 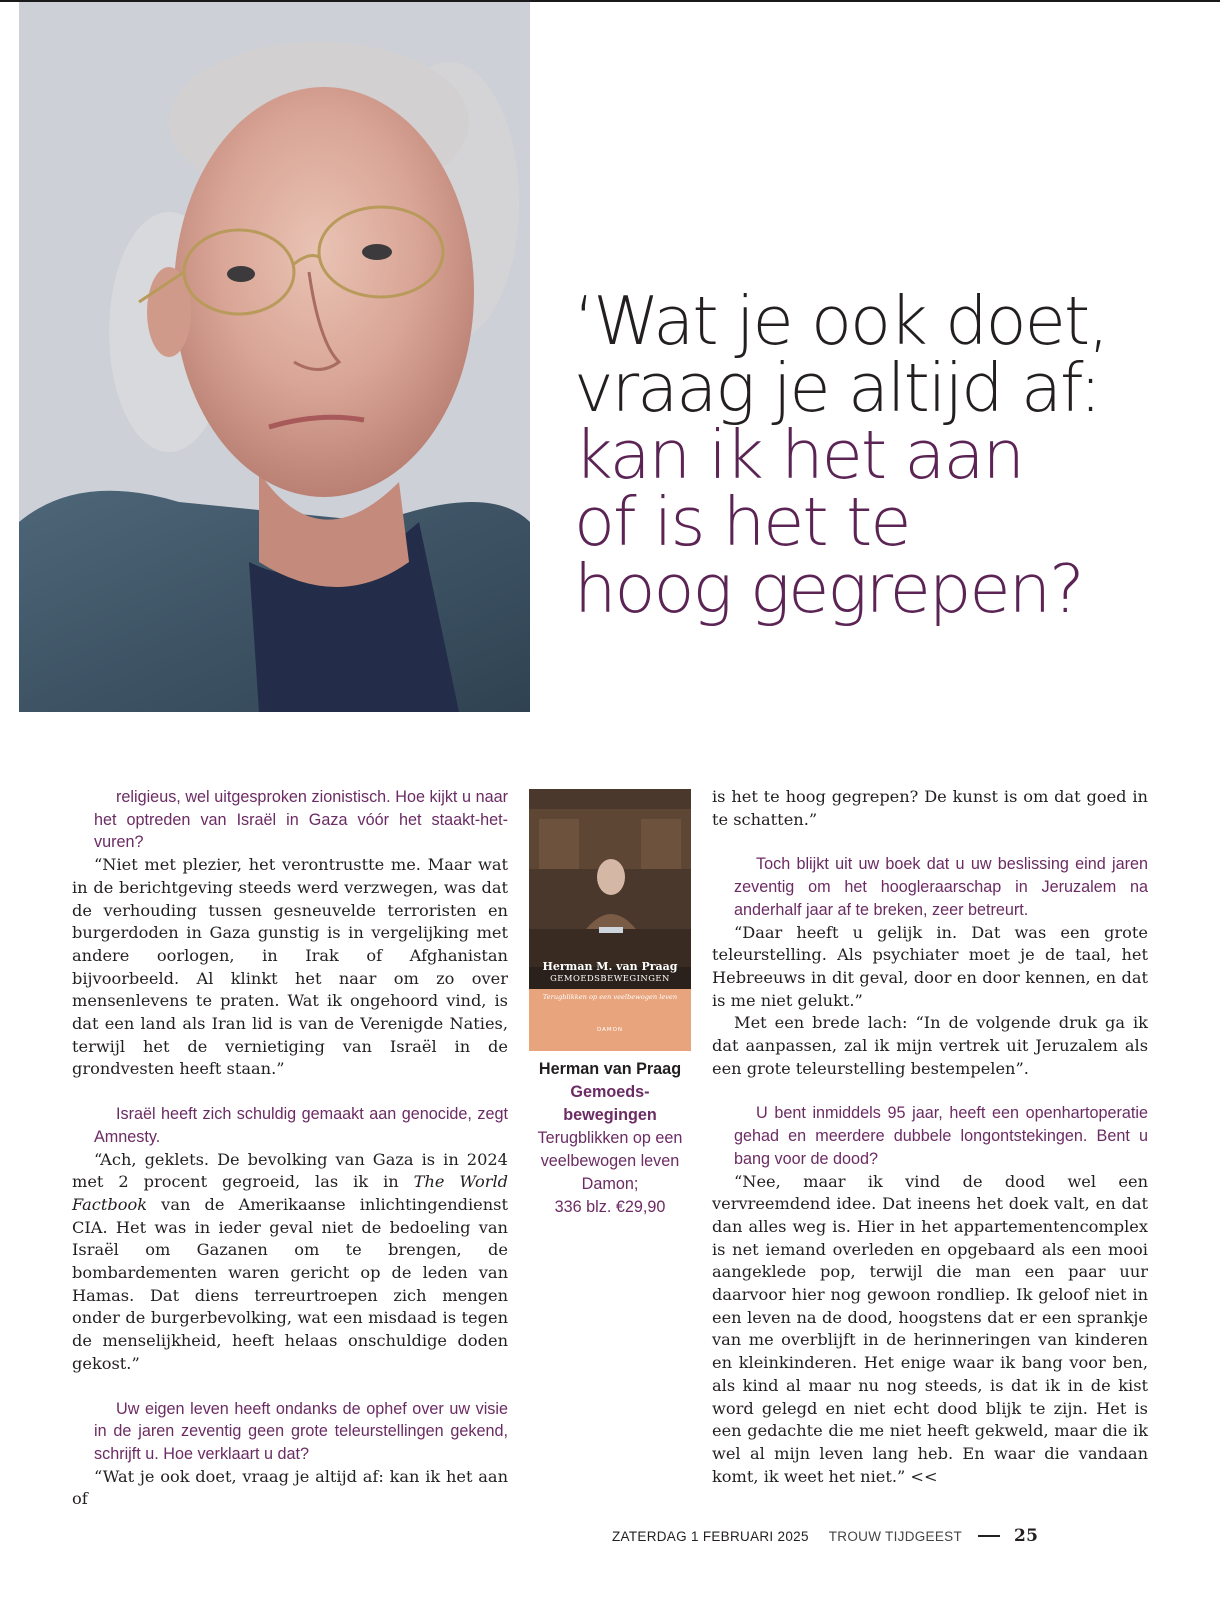 What do you see at coordinates (838, 388) in the screenshot?
I see `pull-quote-line-2: vraag je altijd af:` at bounding box center [838, 388].